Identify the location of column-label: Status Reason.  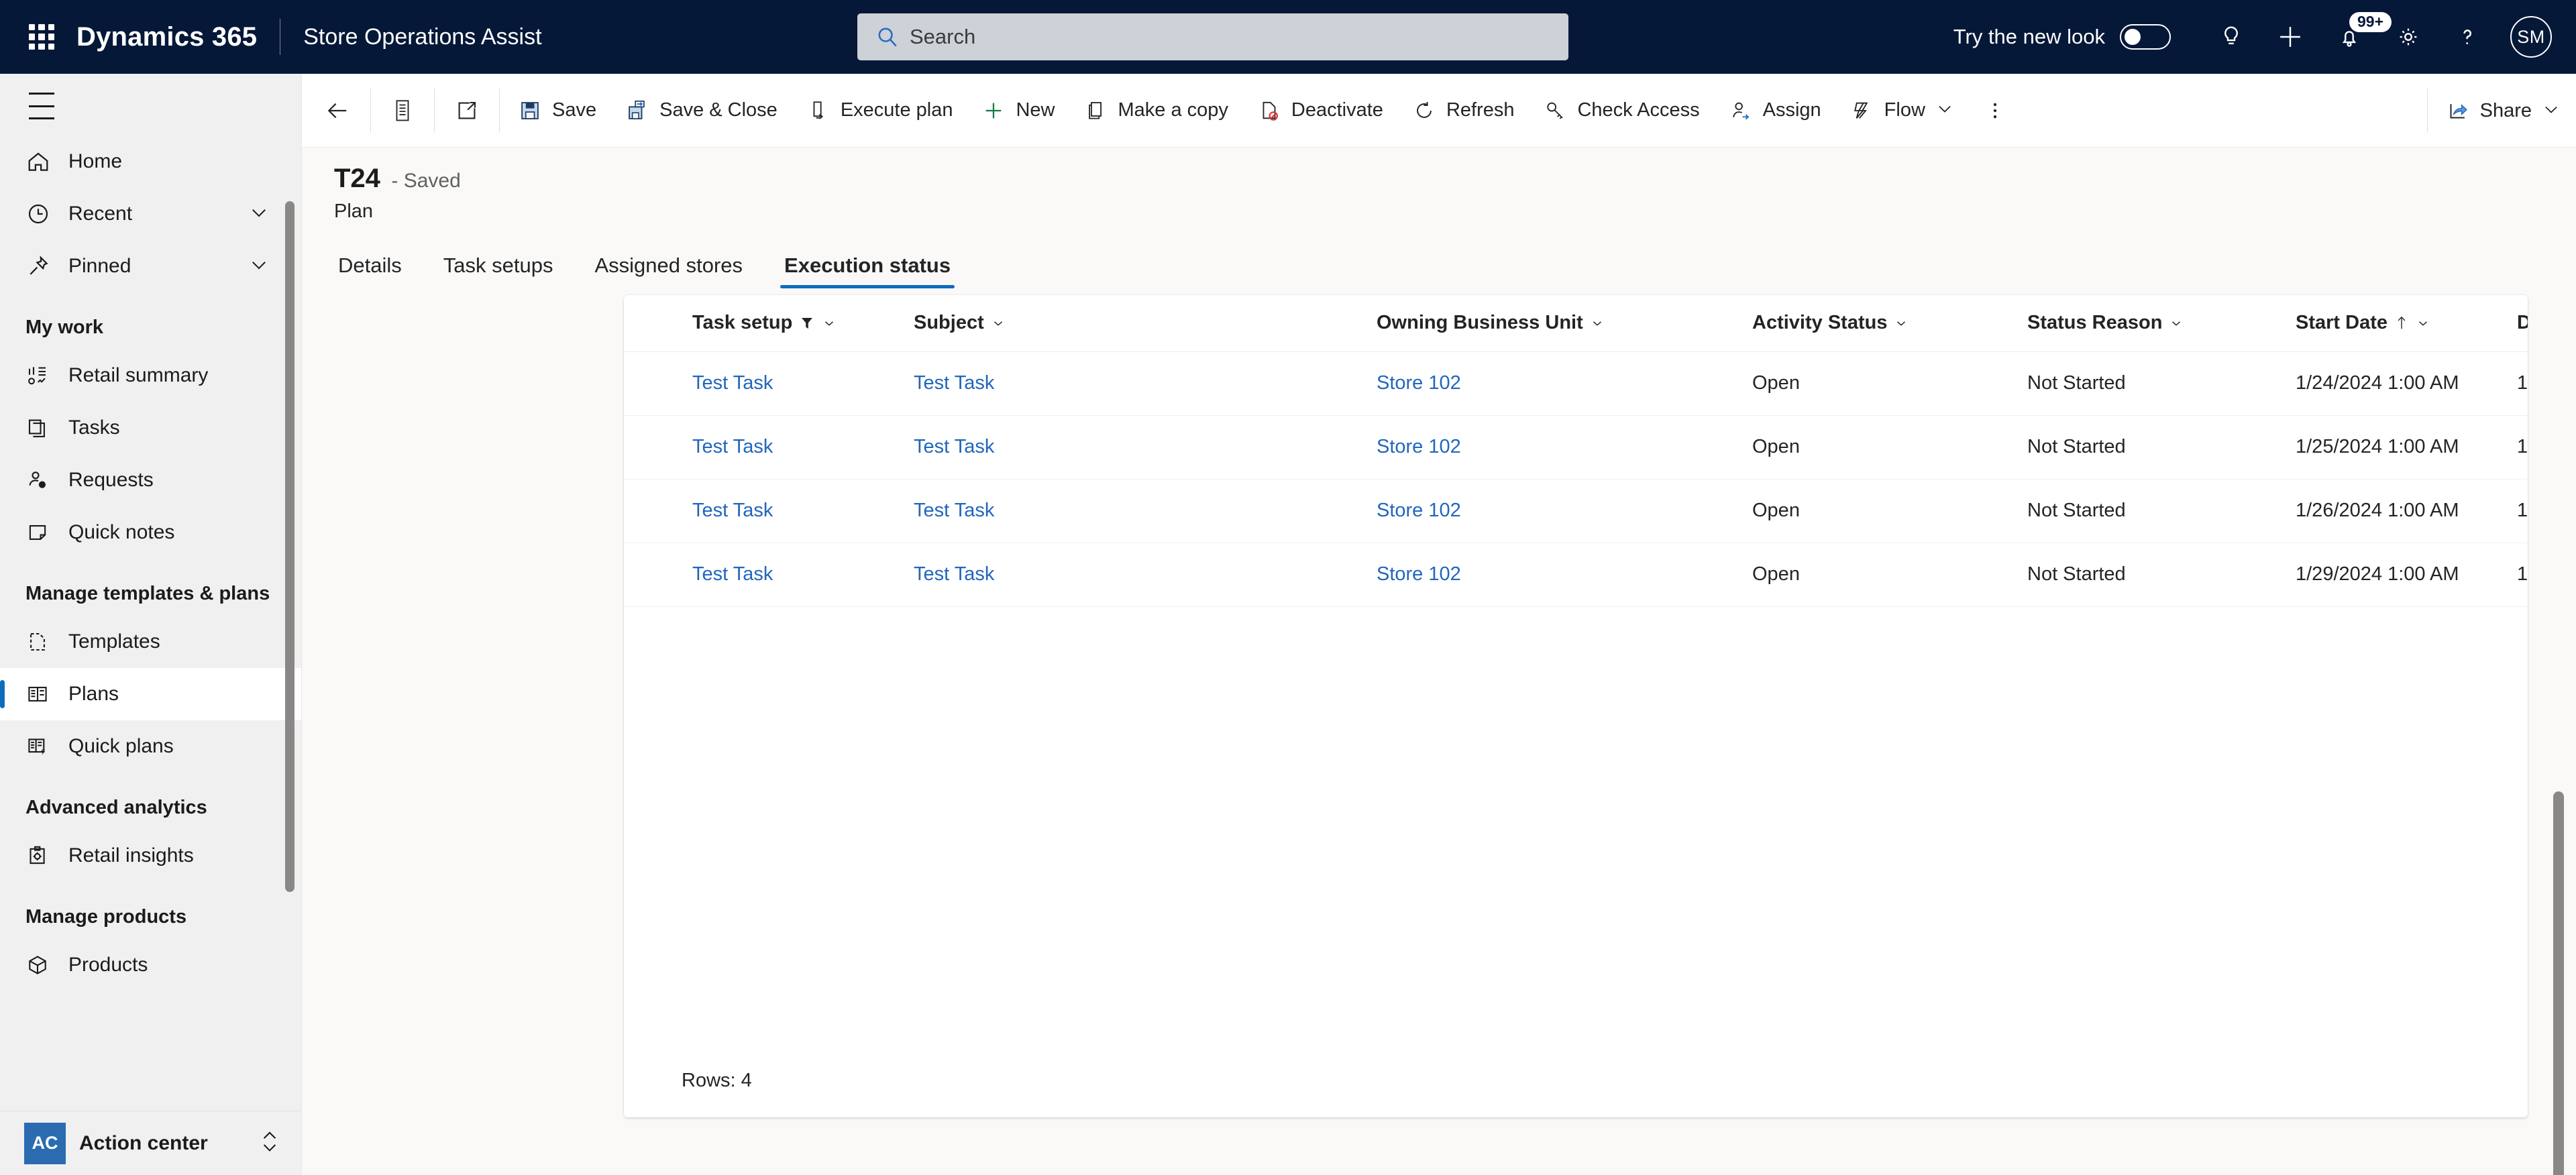
(2095, 323).